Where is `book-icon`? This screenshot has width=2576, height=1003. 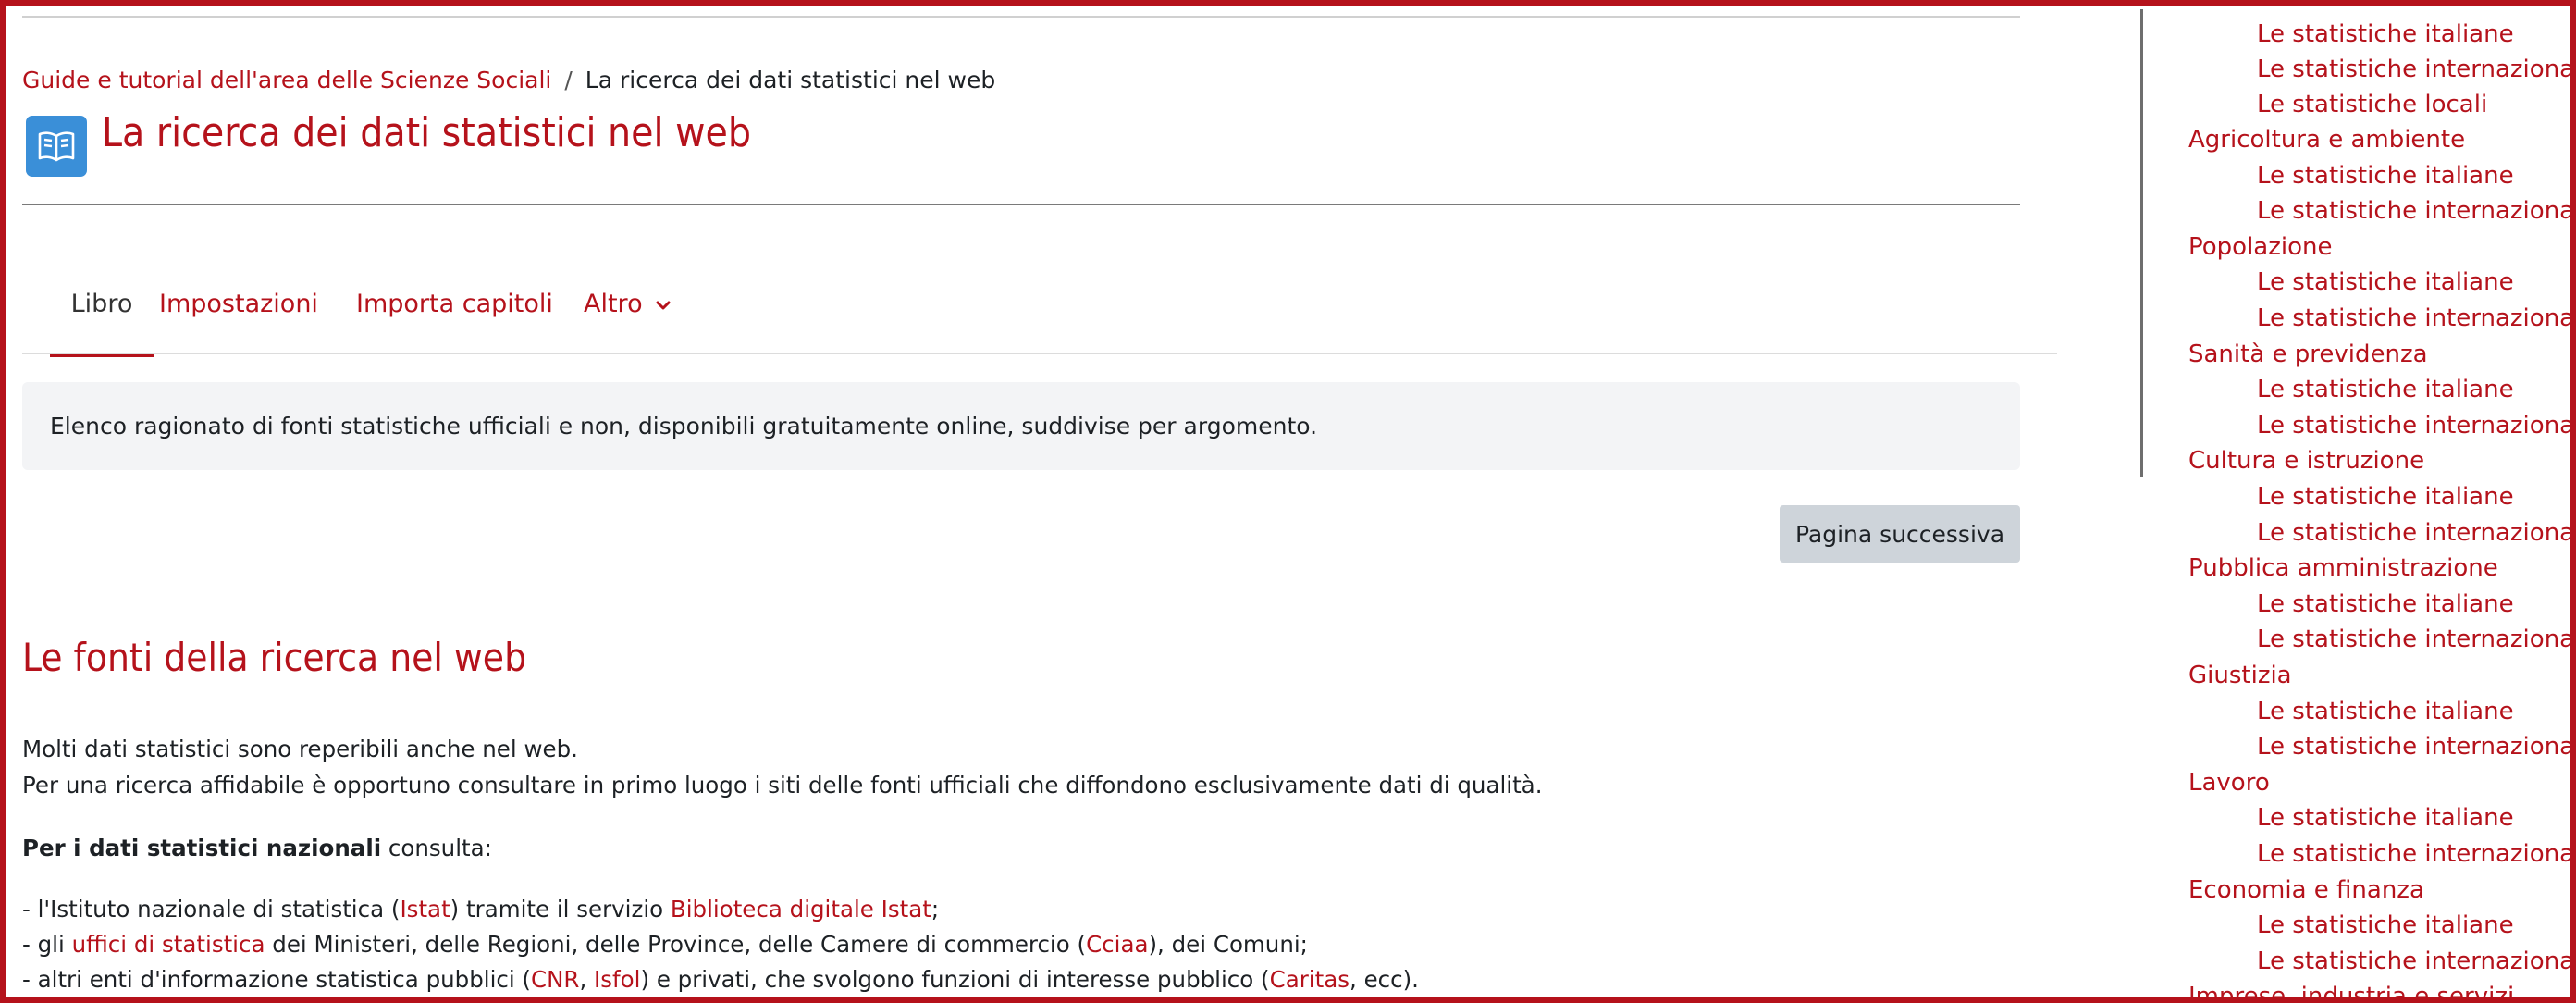 book-icon is located at coordinates (56, 146).